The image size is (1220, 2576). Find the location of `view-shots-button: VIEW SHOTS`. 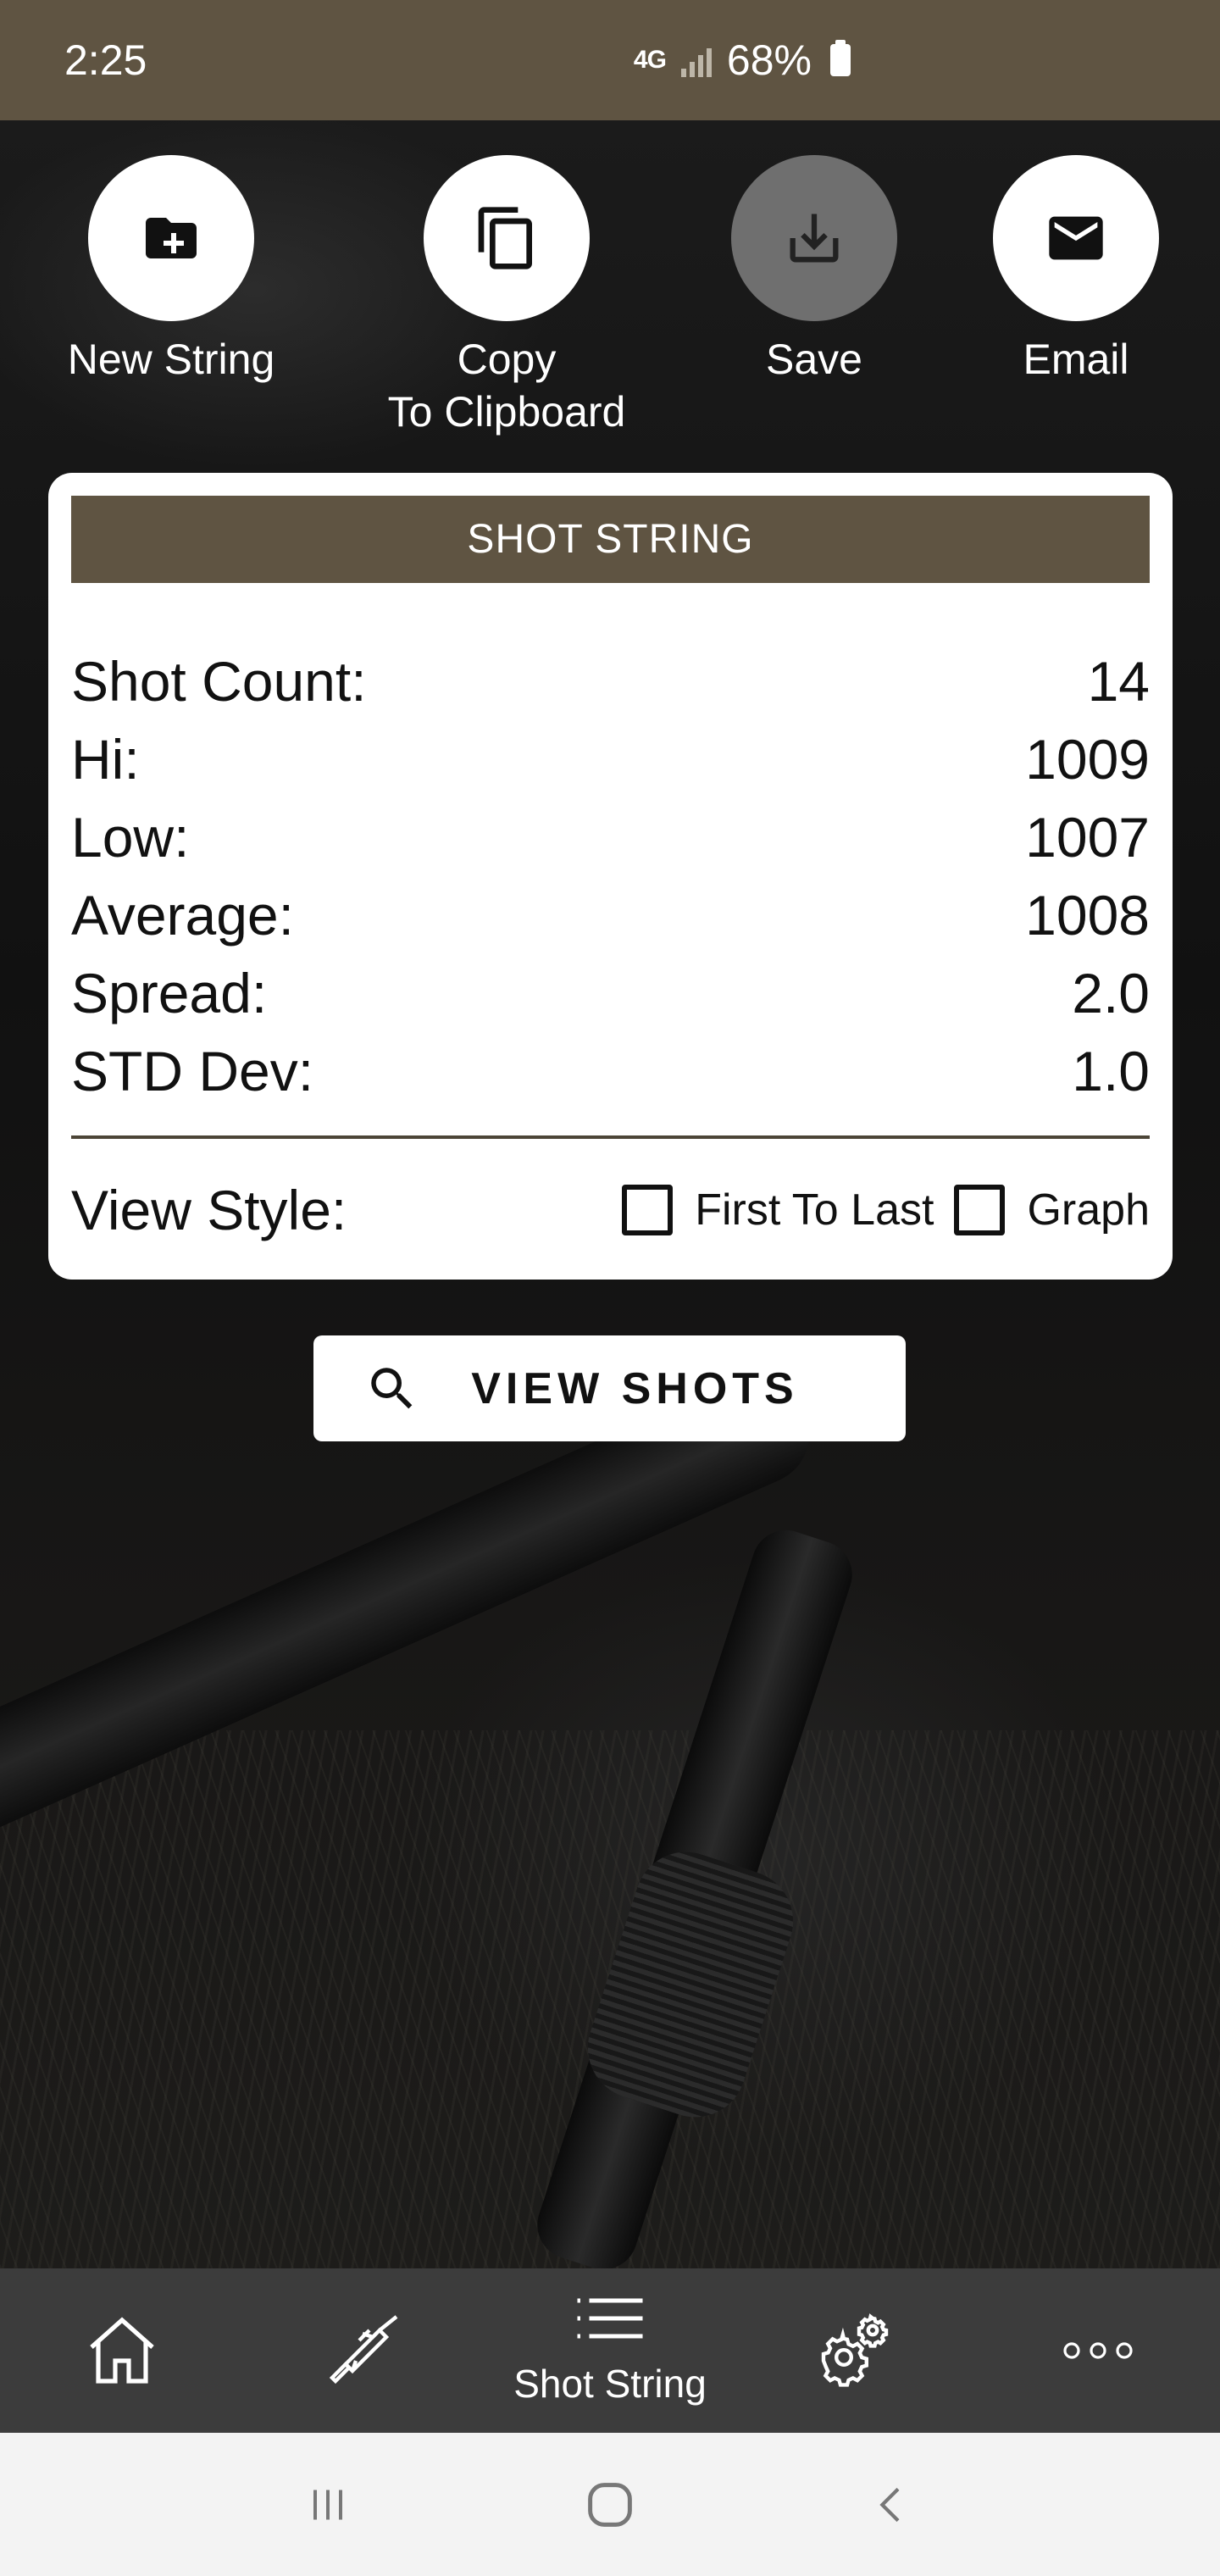

view-shots-button: VIEW SHOTS is located at coordinates (609, 1388).